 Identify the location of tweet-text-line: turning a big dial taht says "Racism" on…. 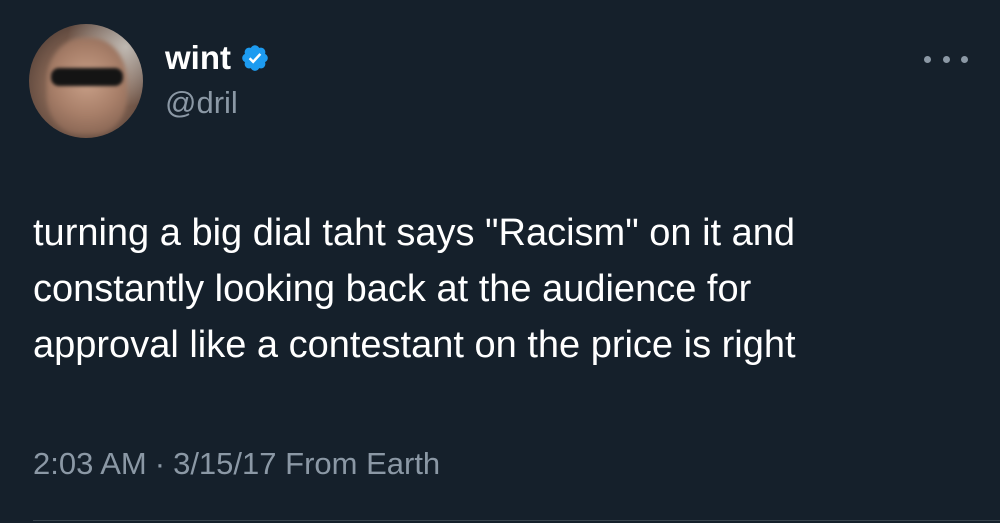
(414, 233).